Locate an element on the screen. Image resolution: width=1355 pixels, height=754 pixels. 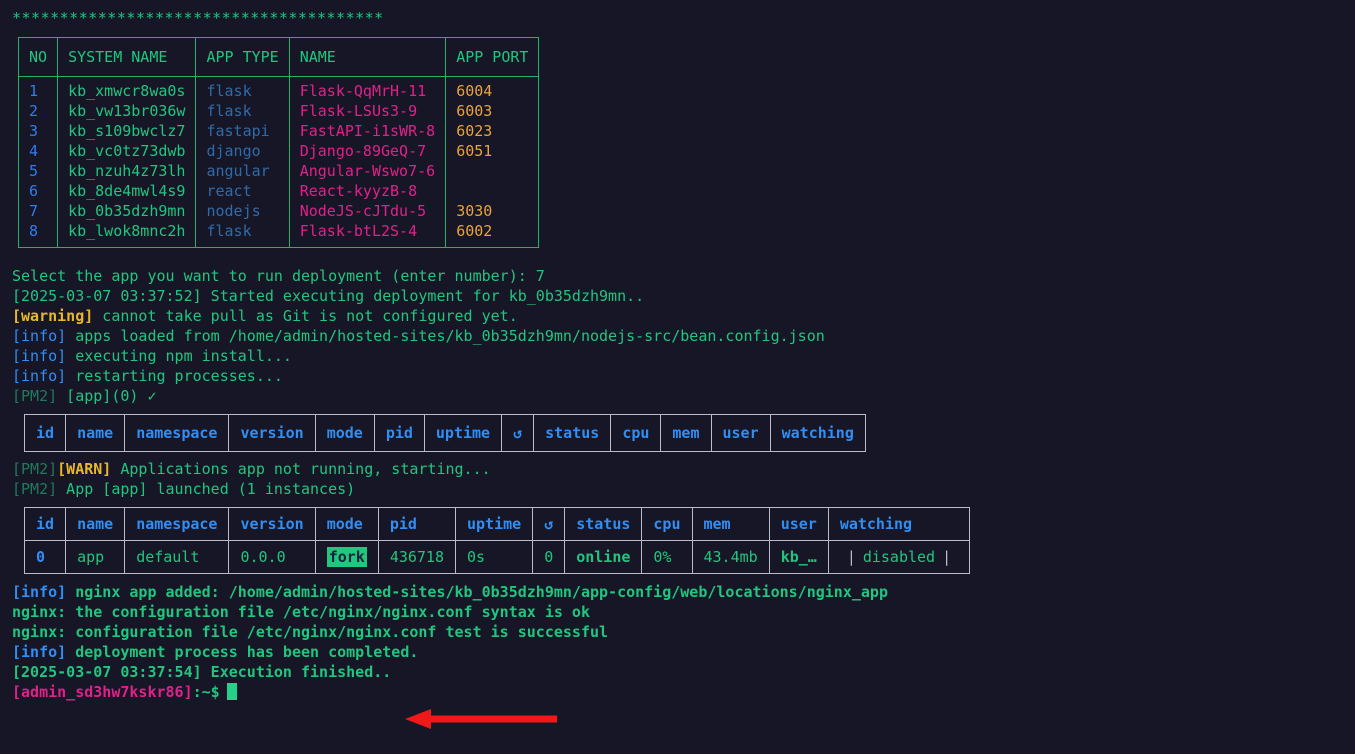
cell-system-name: kb_0b35dzh9mn is located at coordinates (127, 211).